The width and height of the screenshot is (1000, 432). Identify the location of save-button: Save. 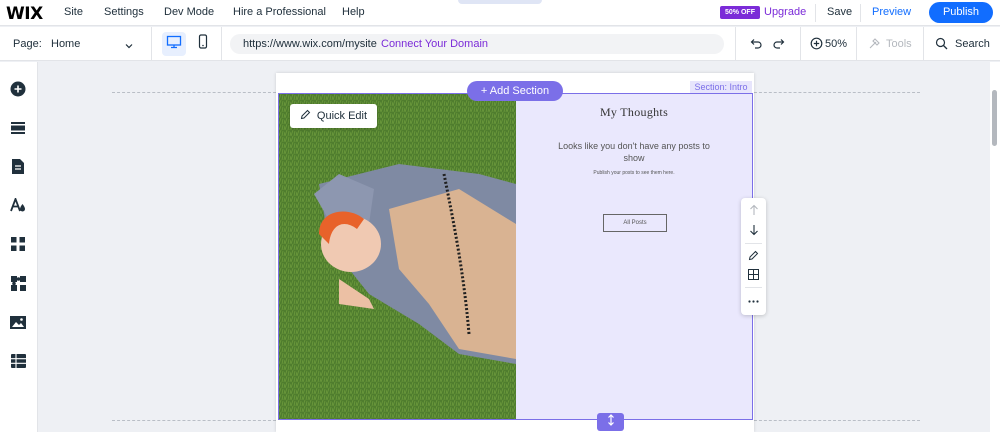
(839, 12).